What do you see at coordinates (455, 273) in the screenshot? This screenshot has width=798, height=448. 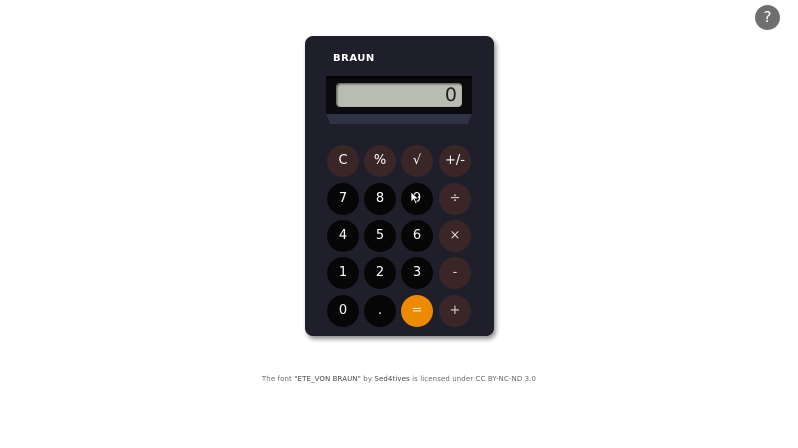 I see `subtract-button: -` at bounding box center [455, 273].